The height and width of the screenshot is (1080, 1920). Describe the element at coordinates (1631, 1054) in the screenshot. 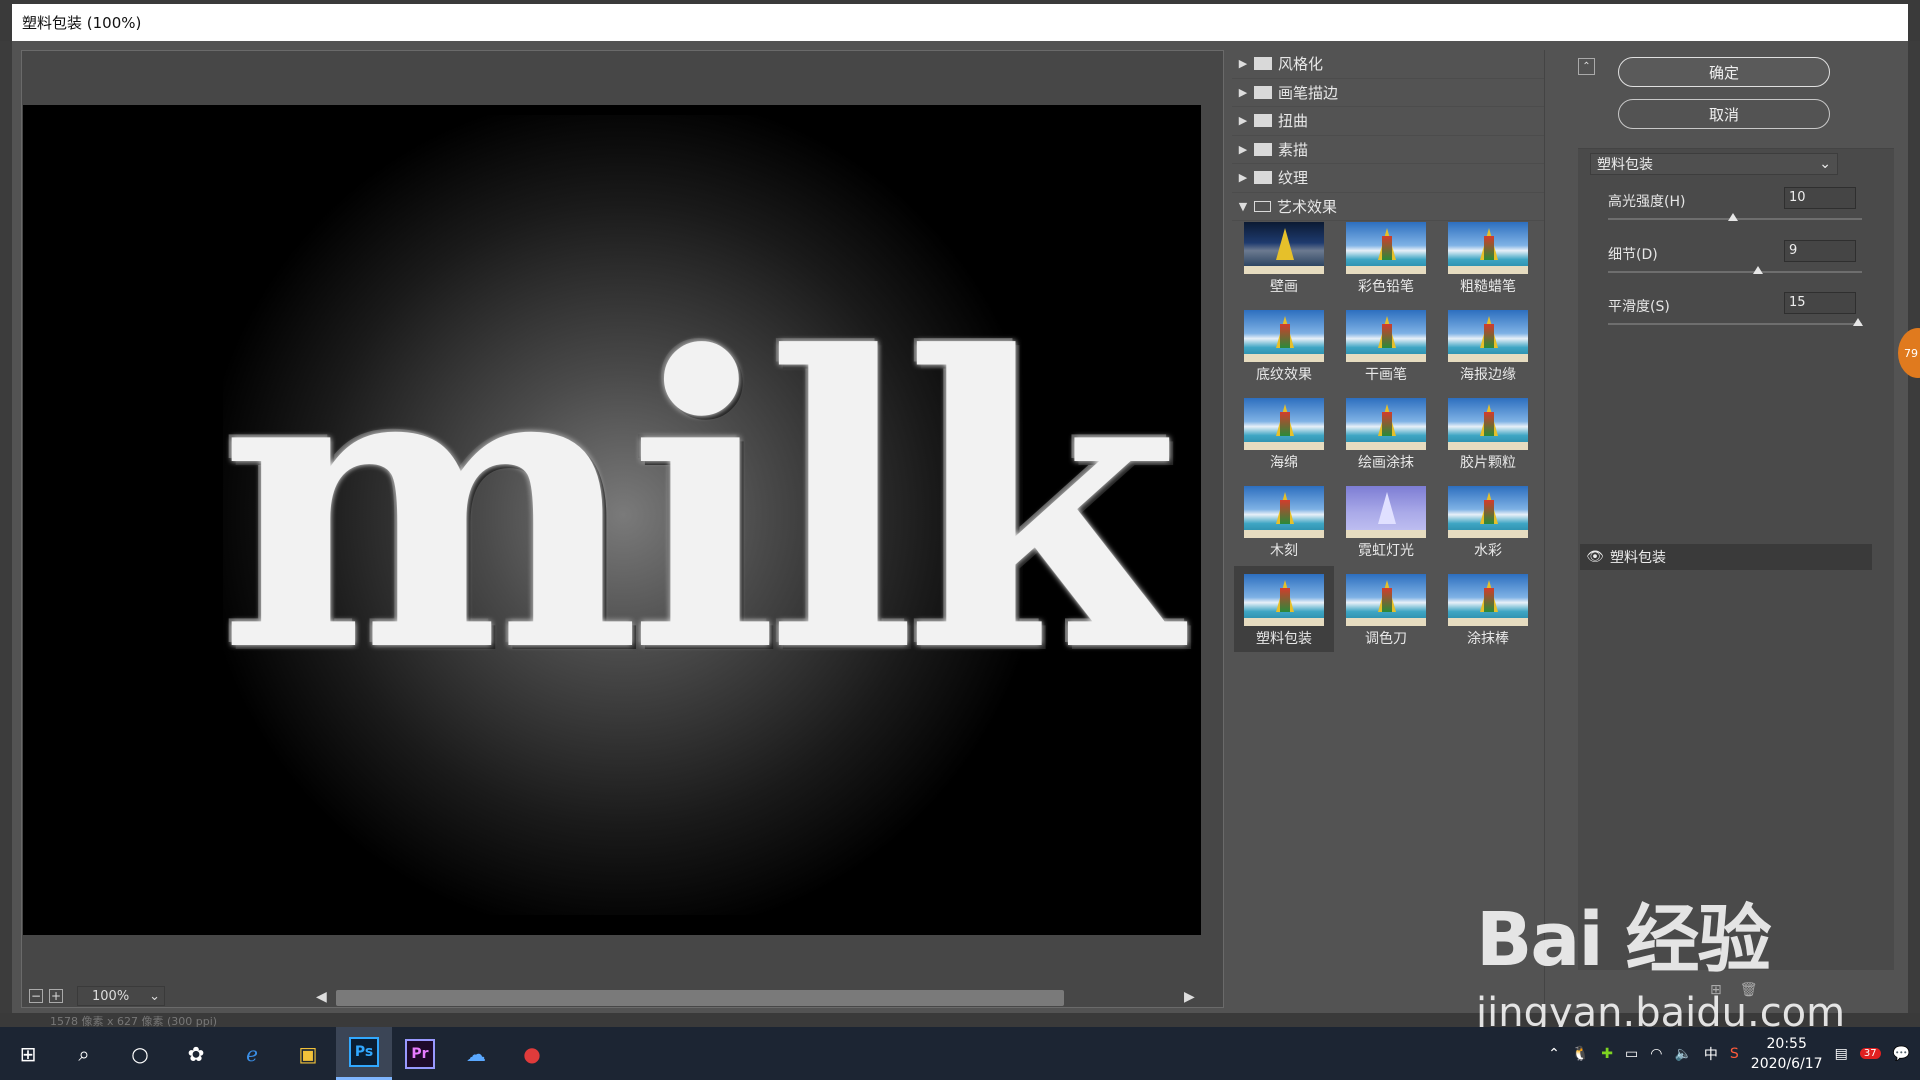

I see `battery-icon: ▭` at that location.